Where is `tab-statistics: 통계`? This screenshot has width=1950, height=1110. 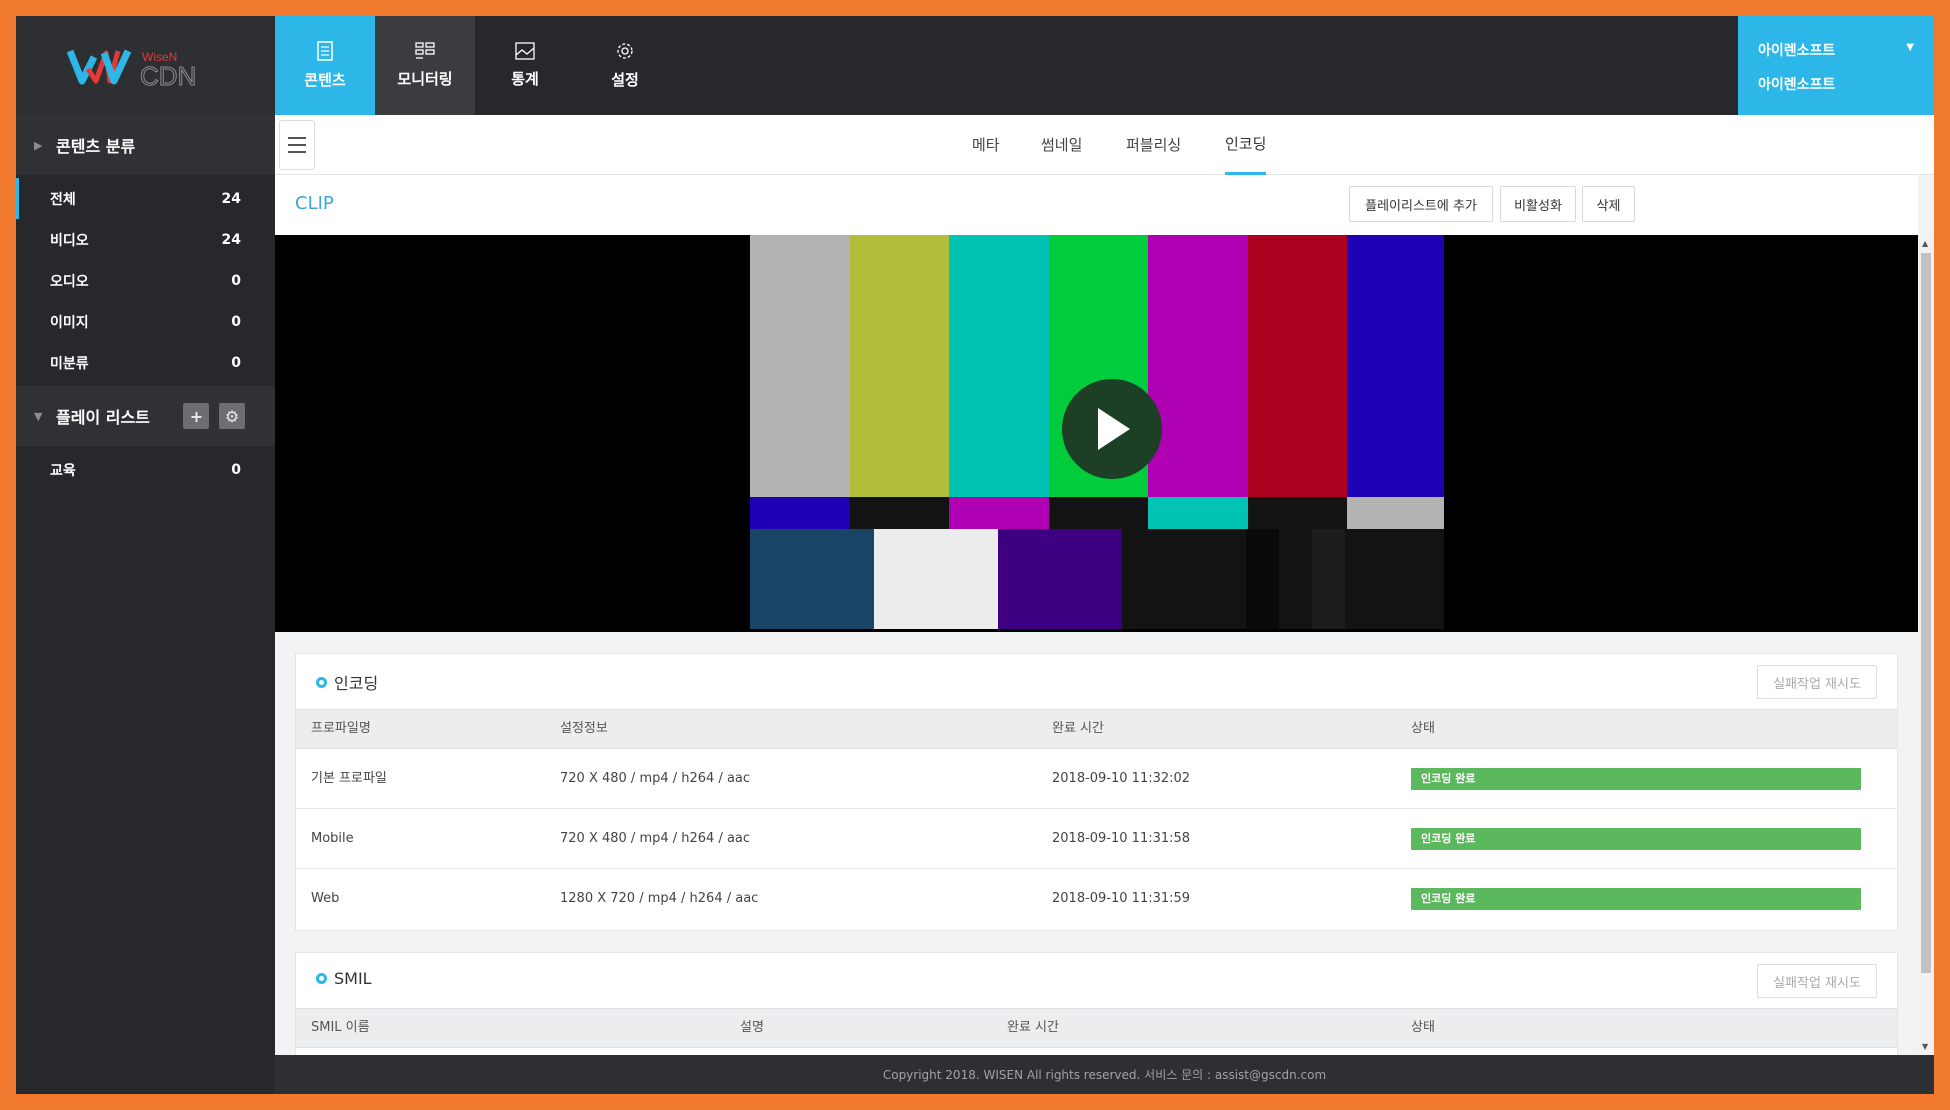
tab-statistics: 통계 is located at coordinates (525, 65).